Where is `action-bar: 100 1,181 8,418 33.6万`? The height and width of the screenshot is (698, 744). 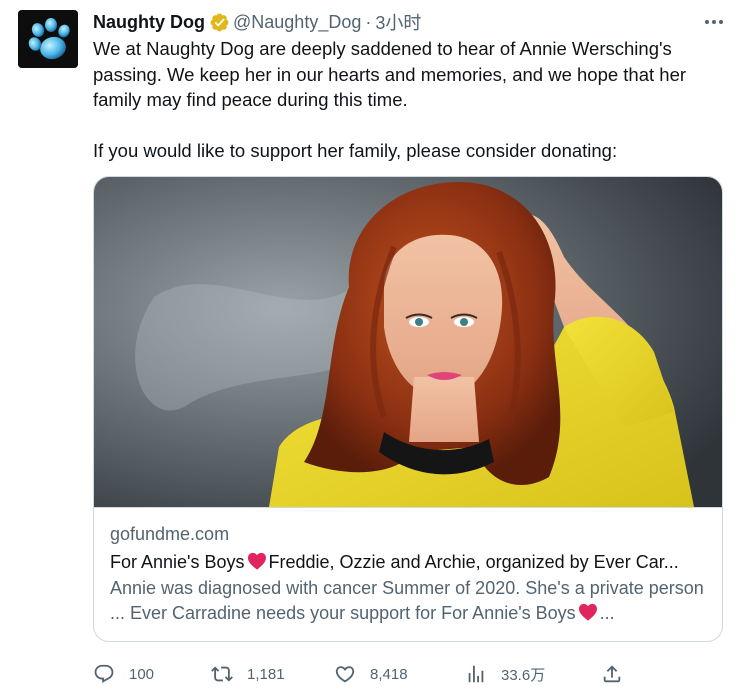
action-bar: 100 1,181 8,418 33.6万 is located at coordinates (363, 674).